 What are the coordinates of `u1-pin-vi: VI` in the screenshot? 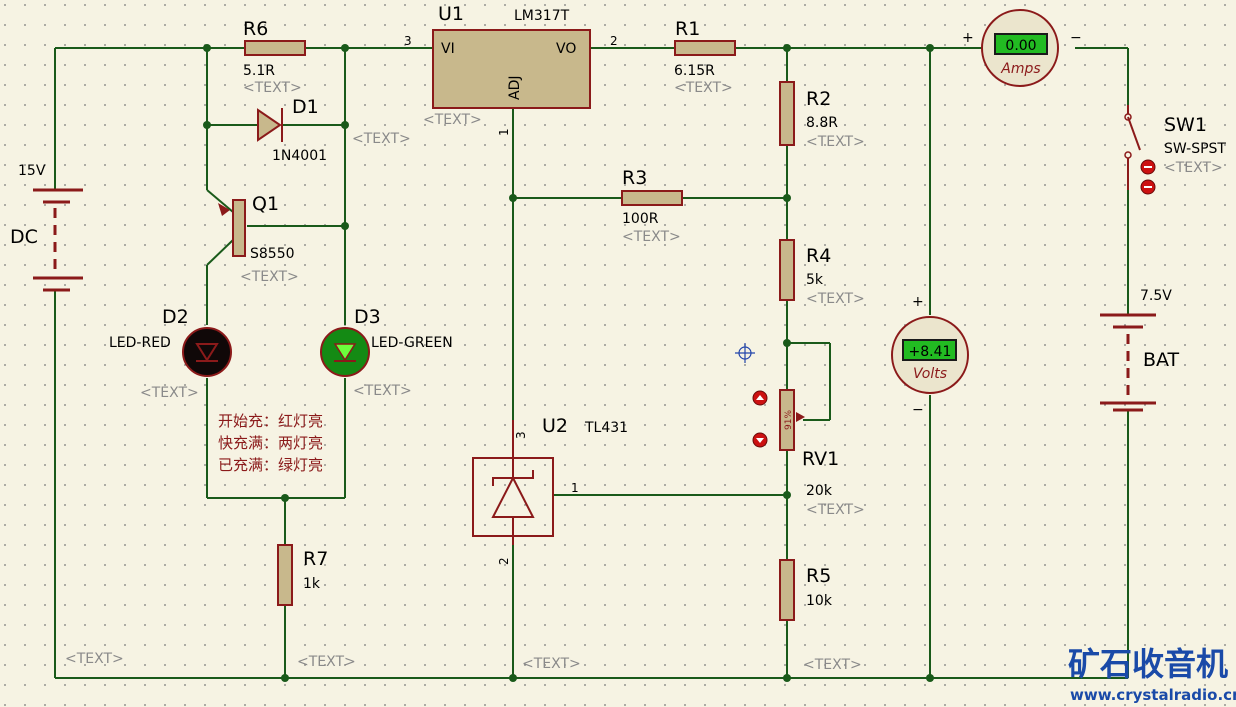 It's located at (448, 49).